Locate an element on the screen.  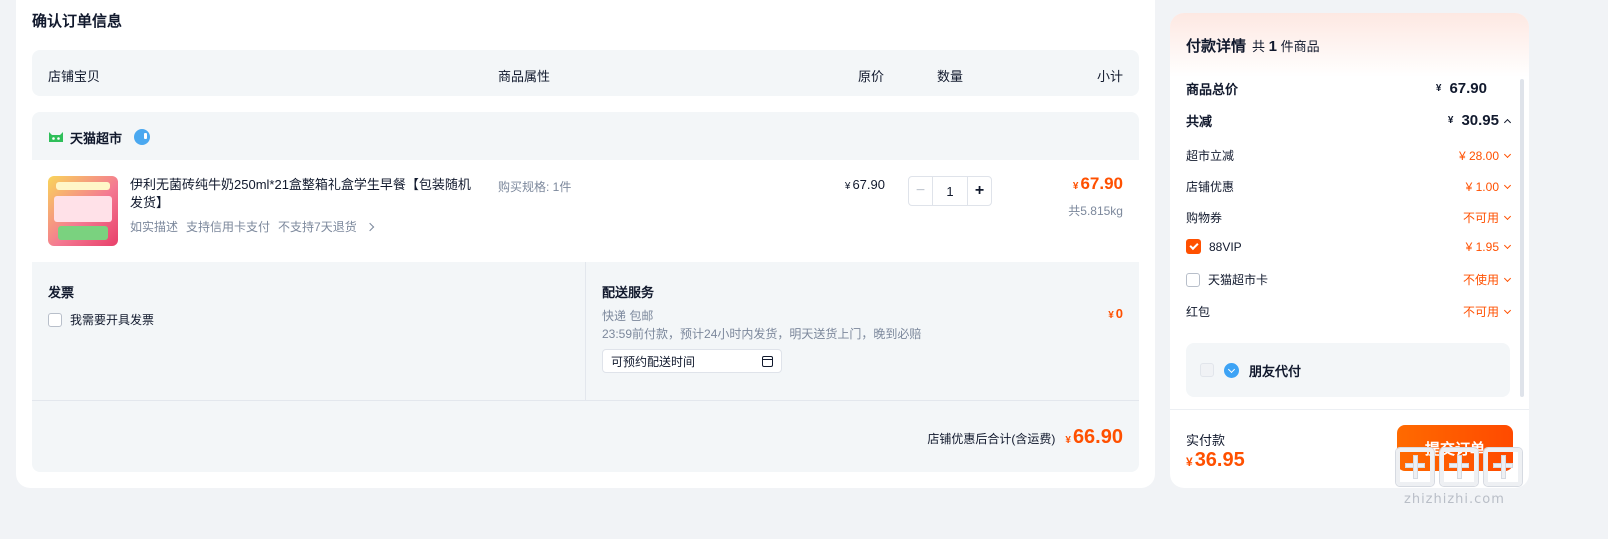
goods-total-label: 商品总价 is located at coordinates (1212, 89).